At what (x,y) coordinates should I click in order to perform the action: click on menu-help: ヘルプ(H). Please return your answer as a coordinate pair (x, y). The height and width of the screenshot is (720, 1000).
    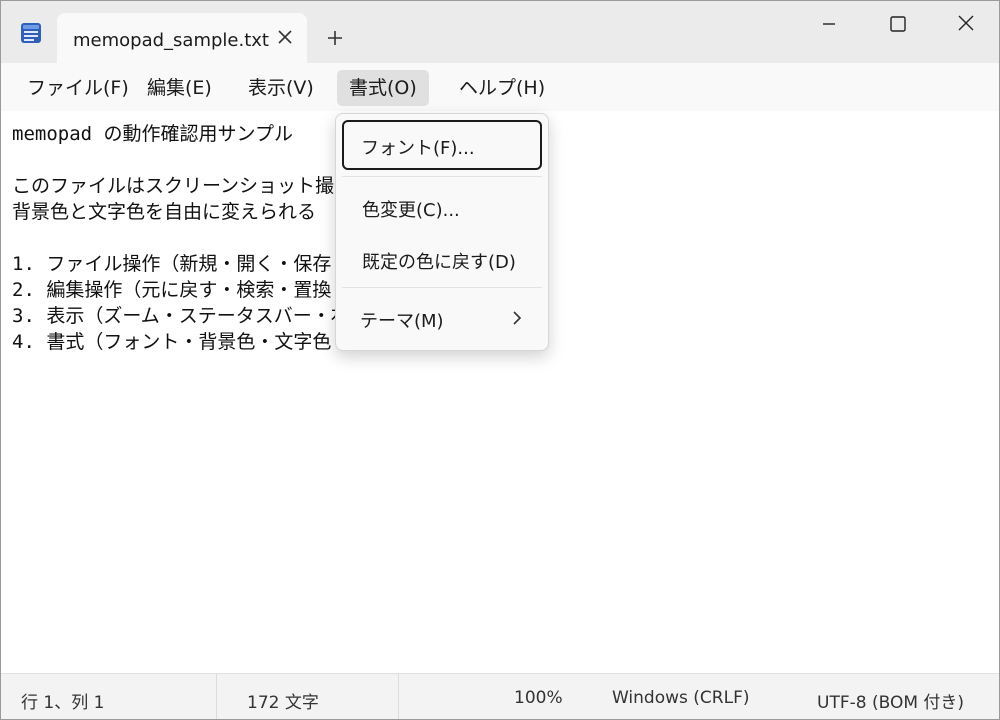
    Looking at the image, I should click on (502, 88).